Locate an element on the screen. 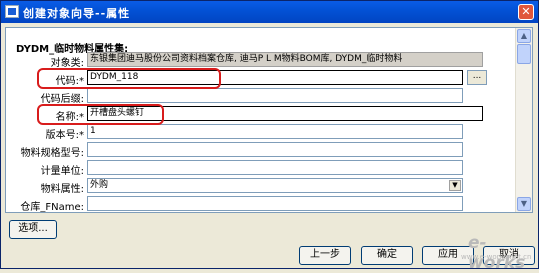  version-input: 1 is located at coordinates (275, 131).